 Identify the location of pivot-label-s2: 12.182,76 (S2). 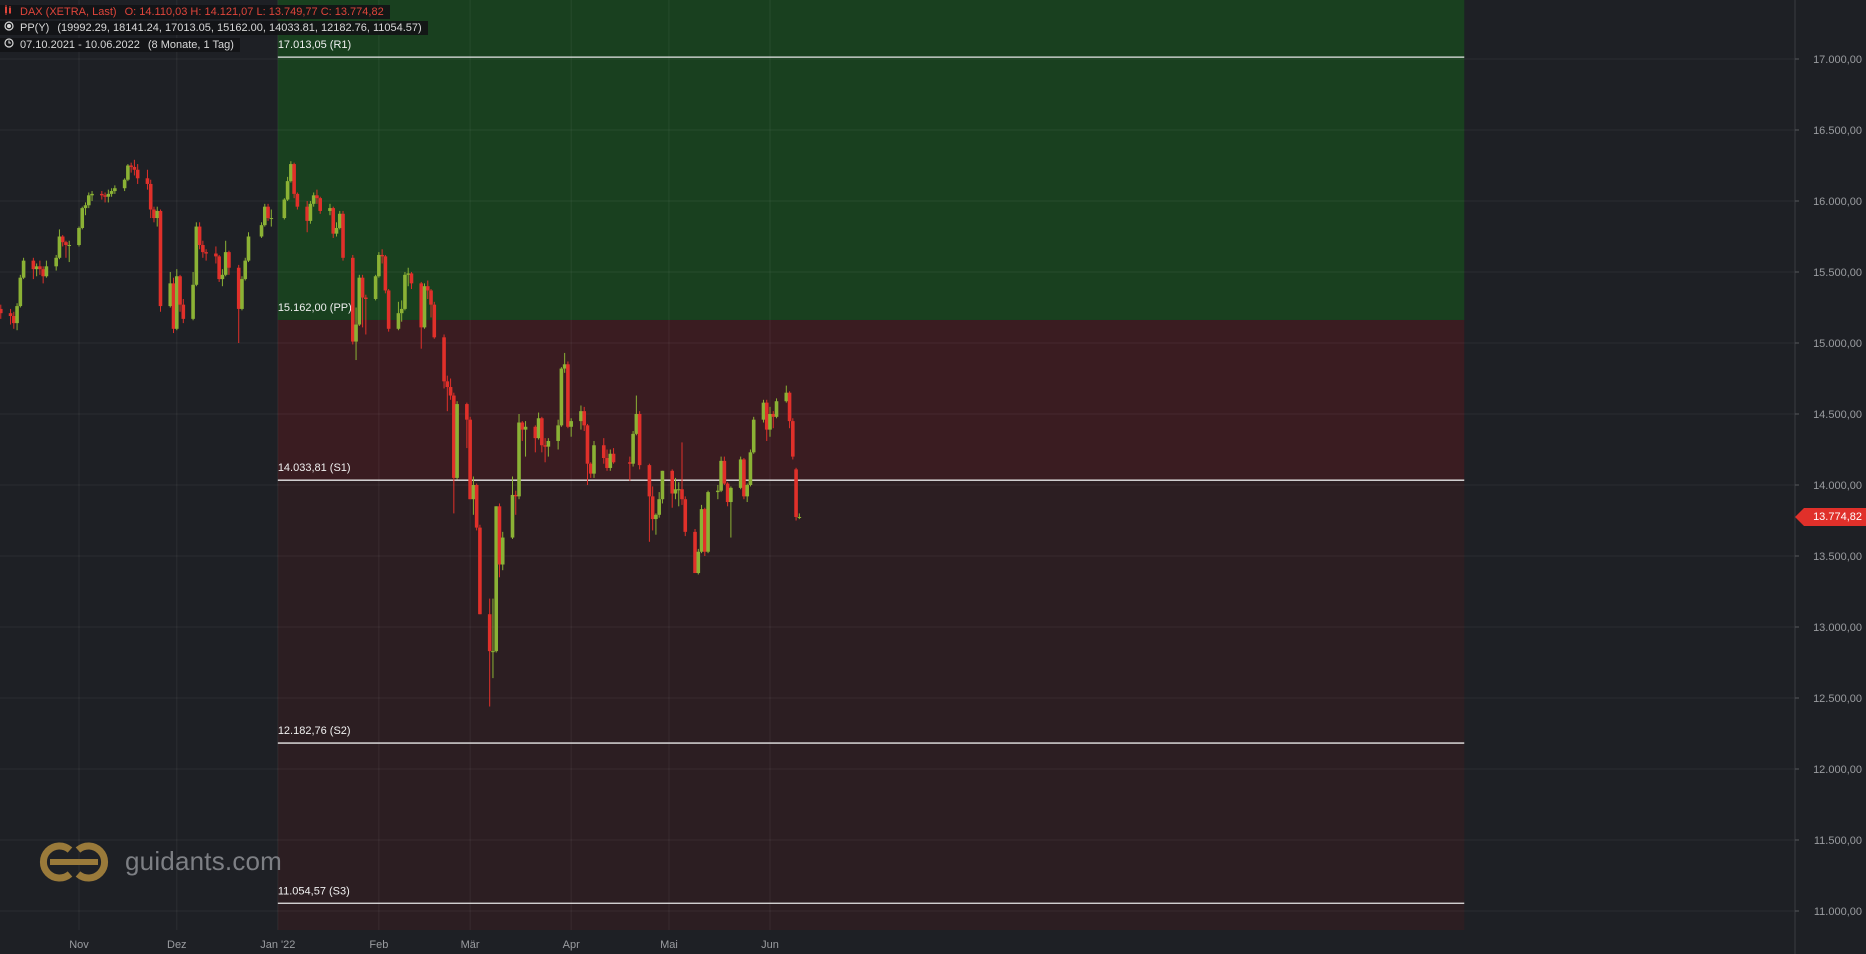
(314, 731).